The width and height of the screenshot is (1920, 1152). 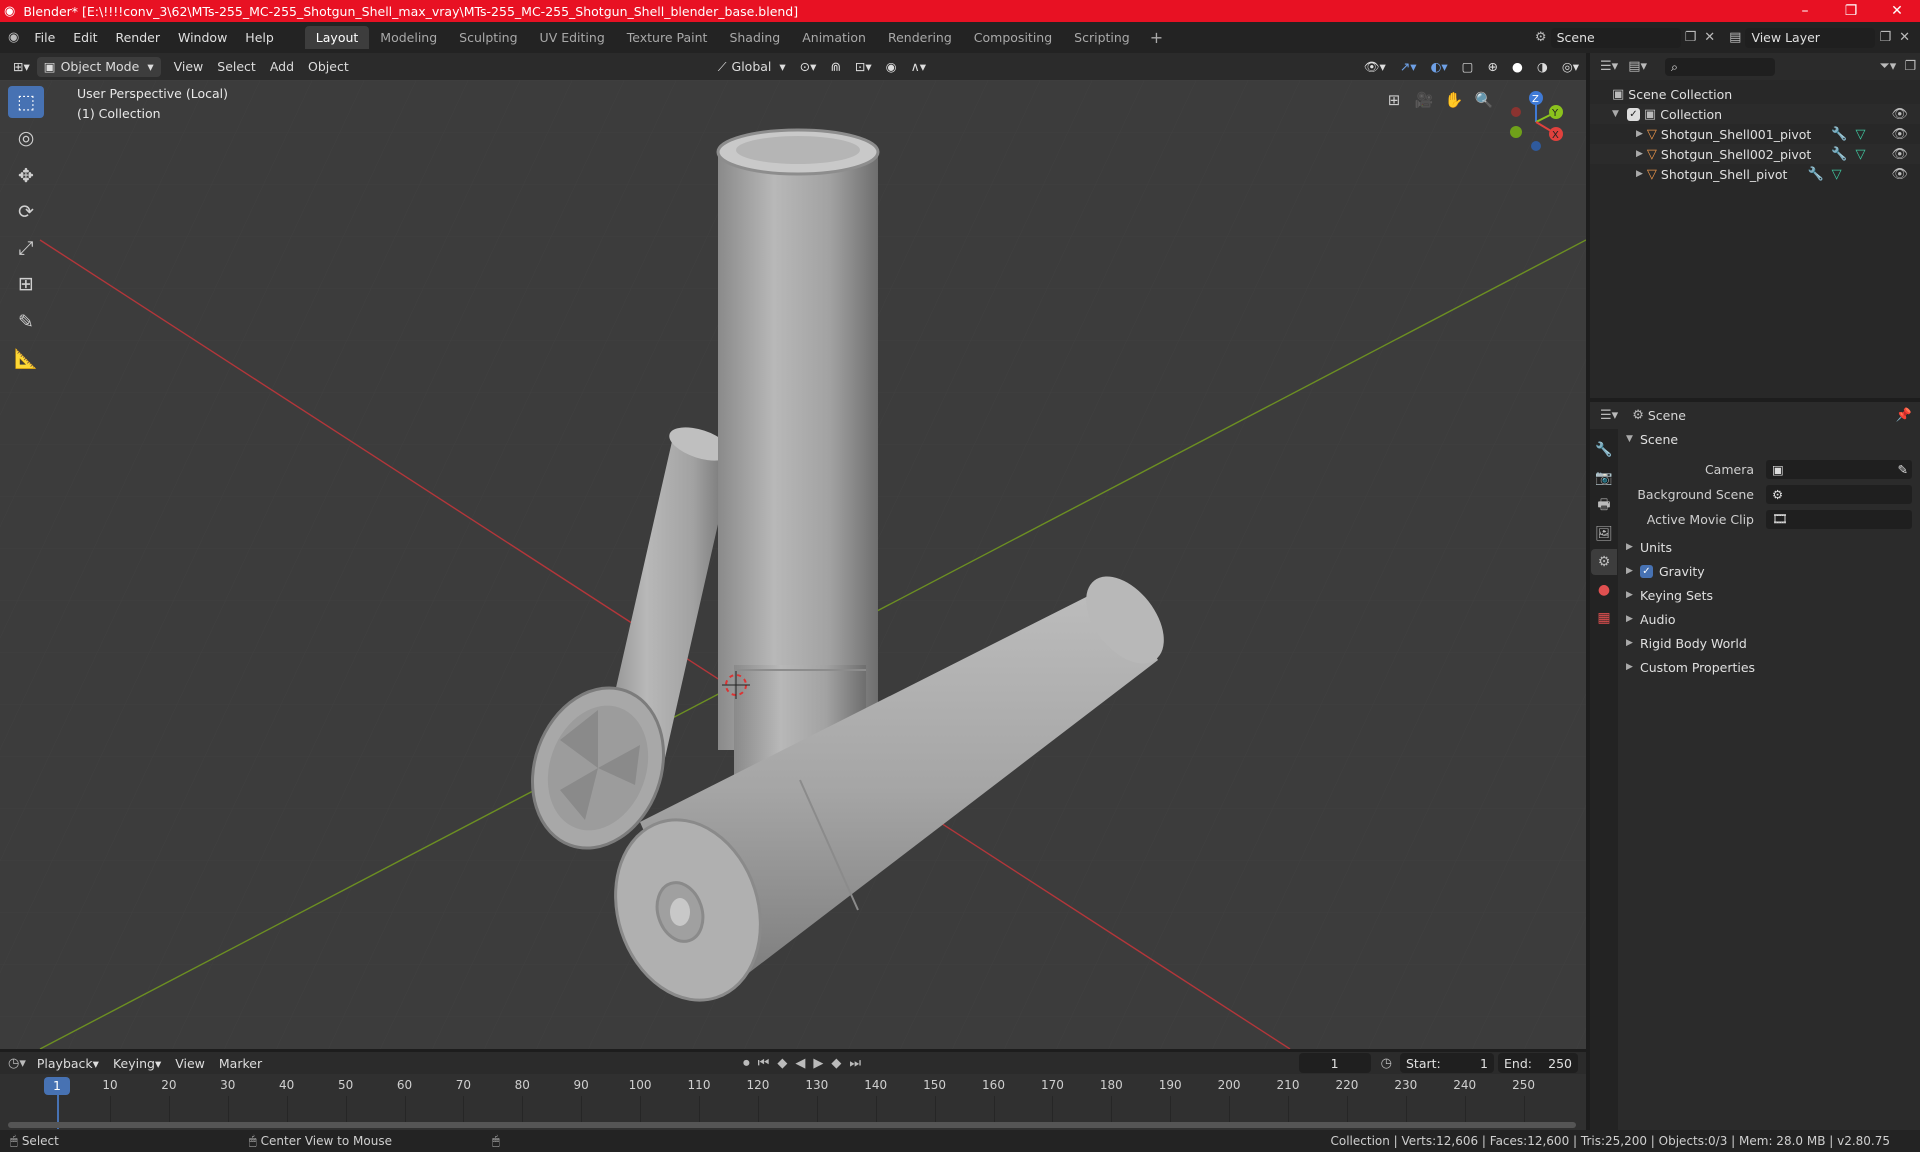 What do you see at coordinates (1769, 547) in the screenshot?
I see `section-units: ▶ Units` at bounding box center [1769, 547].